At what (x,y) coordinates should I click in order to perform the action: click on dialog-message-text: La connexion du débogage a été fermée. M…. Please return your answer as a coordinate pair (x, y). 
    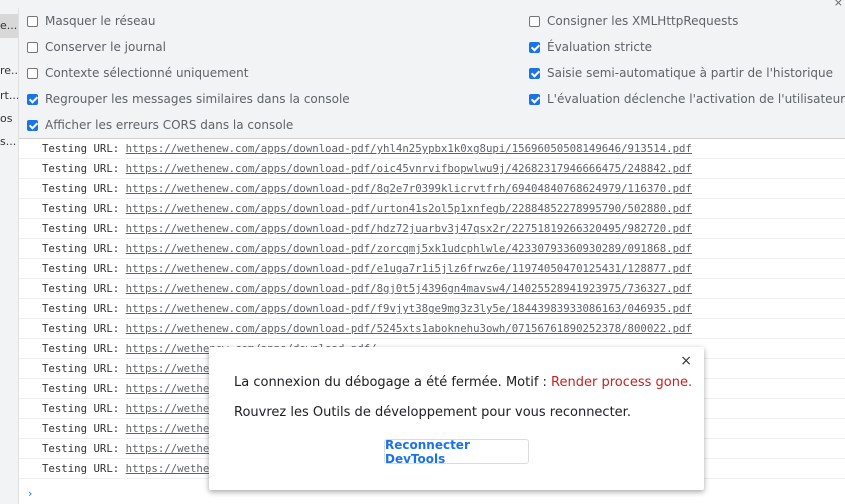
    Looking at the image, I should click on (393, 382).